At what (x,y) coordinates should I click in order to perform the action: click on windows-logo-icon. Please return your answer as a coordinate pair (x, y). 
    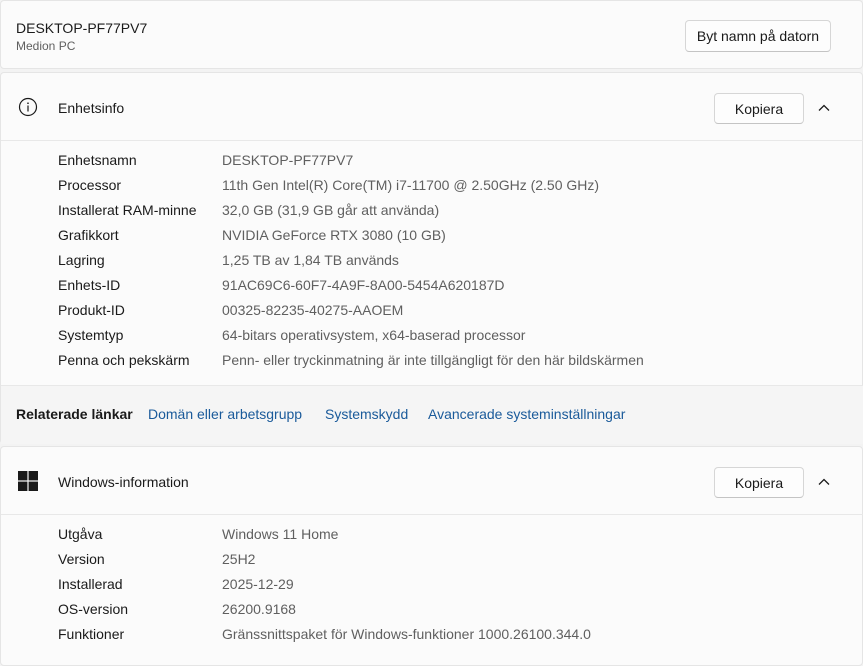
    Looking at the image, I should click on (28, 481).